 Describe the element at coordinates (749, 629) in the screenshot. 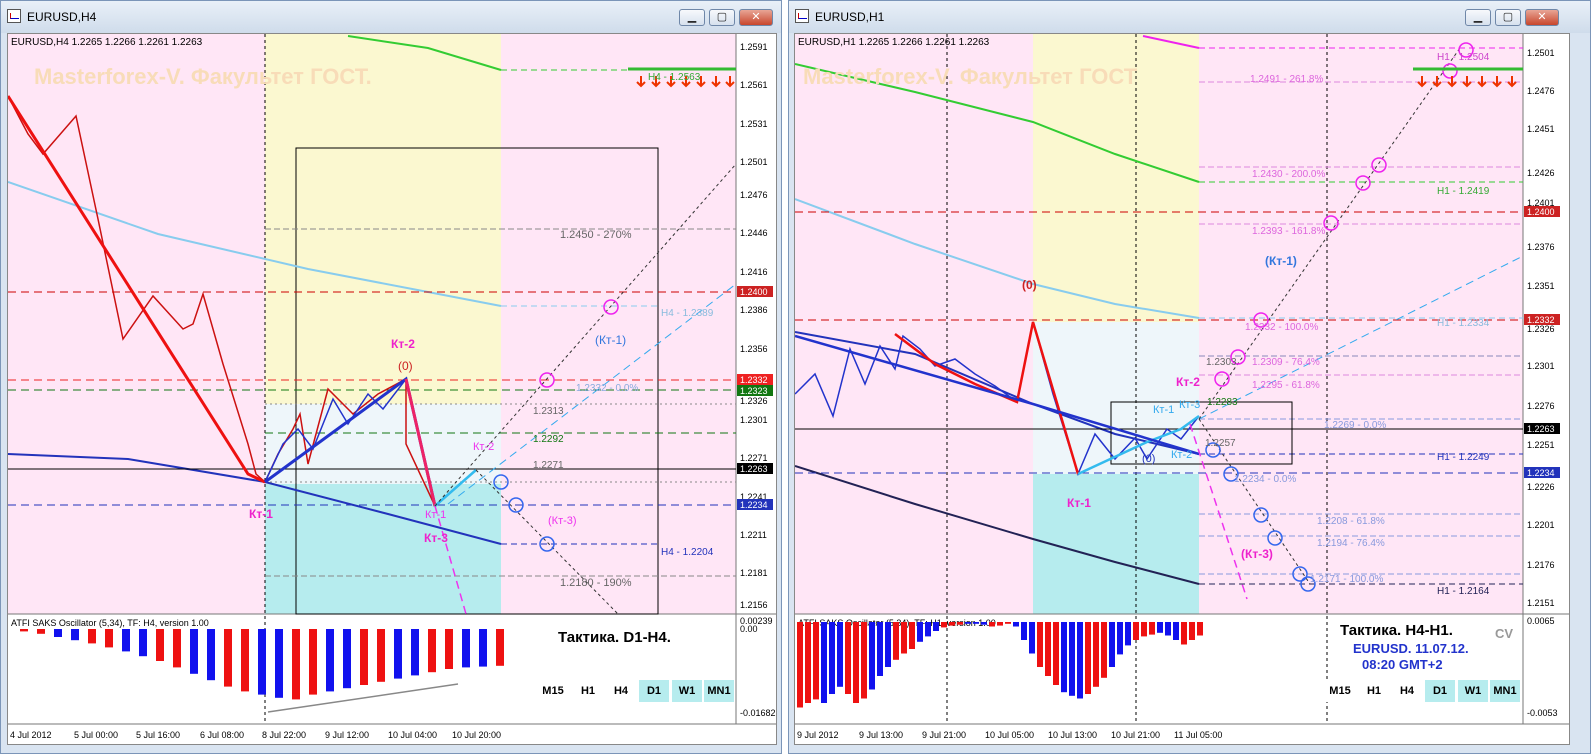

I see `osc-axis-zero: 0.00` at that location.